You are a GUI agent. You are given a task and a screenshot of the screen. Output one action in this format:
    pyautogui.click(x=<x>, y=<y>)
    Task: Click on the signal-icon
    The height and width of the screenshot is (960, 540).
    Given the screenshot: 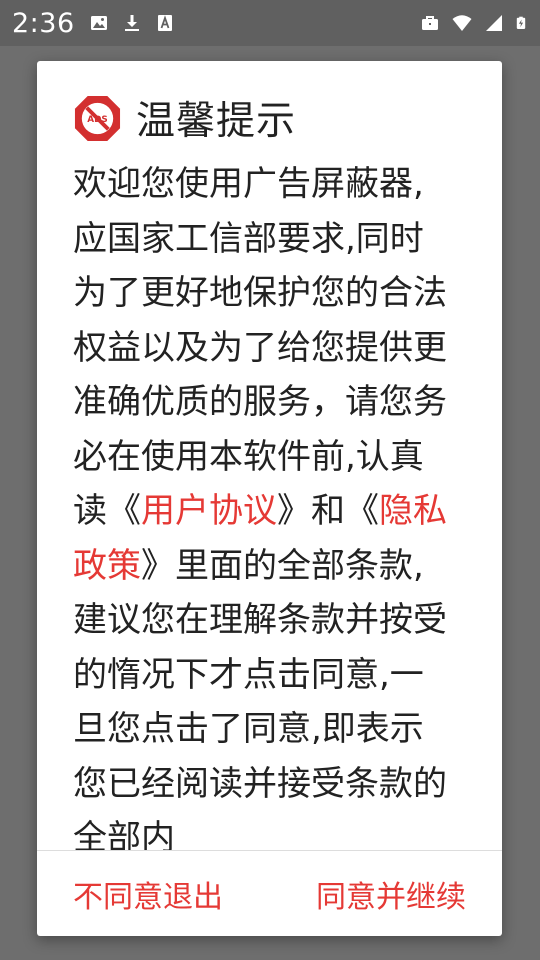 What is the action you would take?
    pyautogui.click(x=494, y=23)
    